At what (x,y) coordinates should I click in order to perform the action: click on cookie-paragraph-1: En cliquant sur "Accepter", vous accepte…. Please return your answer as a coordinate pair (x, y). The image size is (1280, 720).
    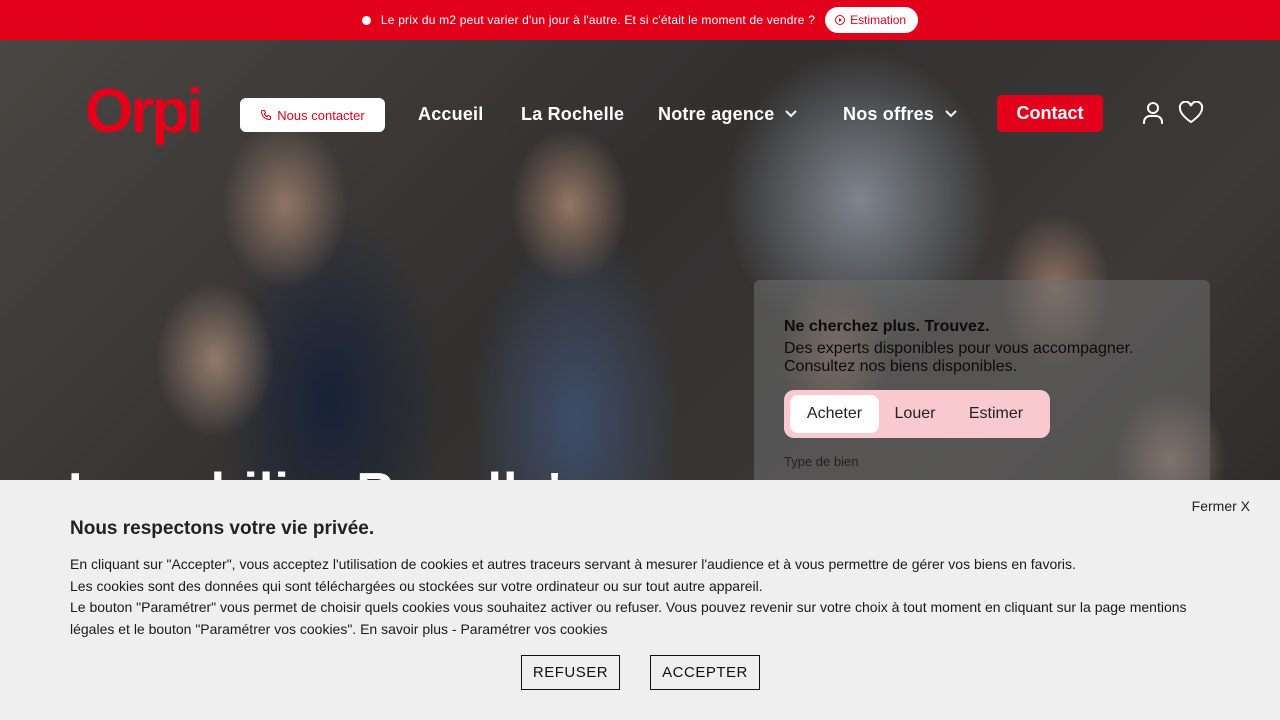
    Looking at the image, I should click on (573, 564).